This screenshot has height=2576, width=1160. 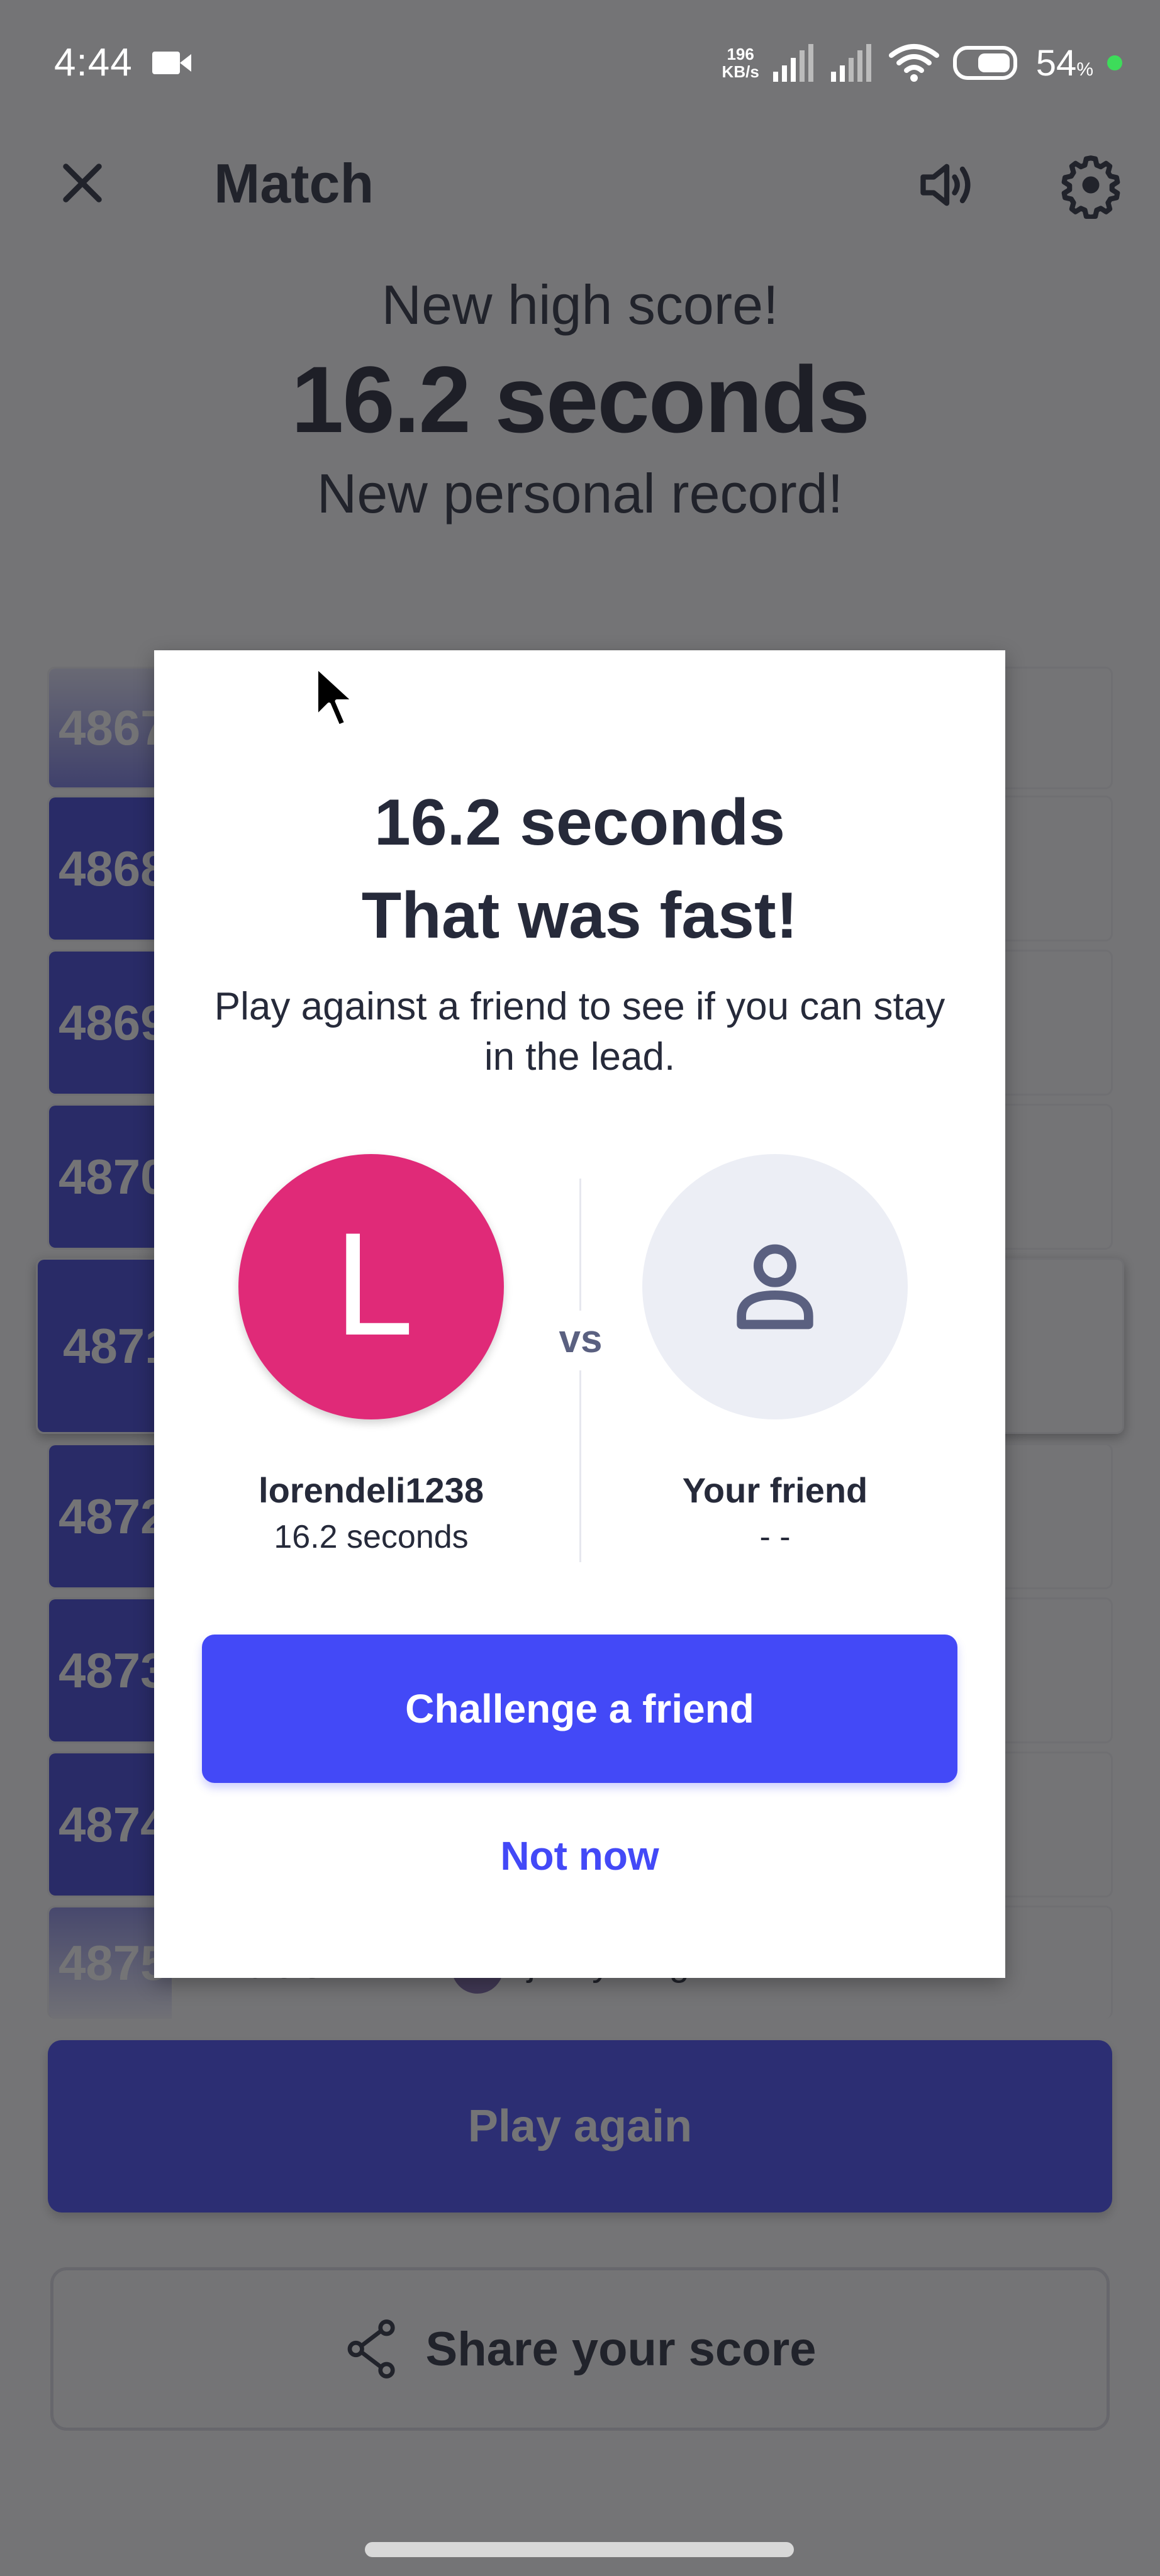 I want to click on green-dot-indicator, so click(x=1114, y=62).